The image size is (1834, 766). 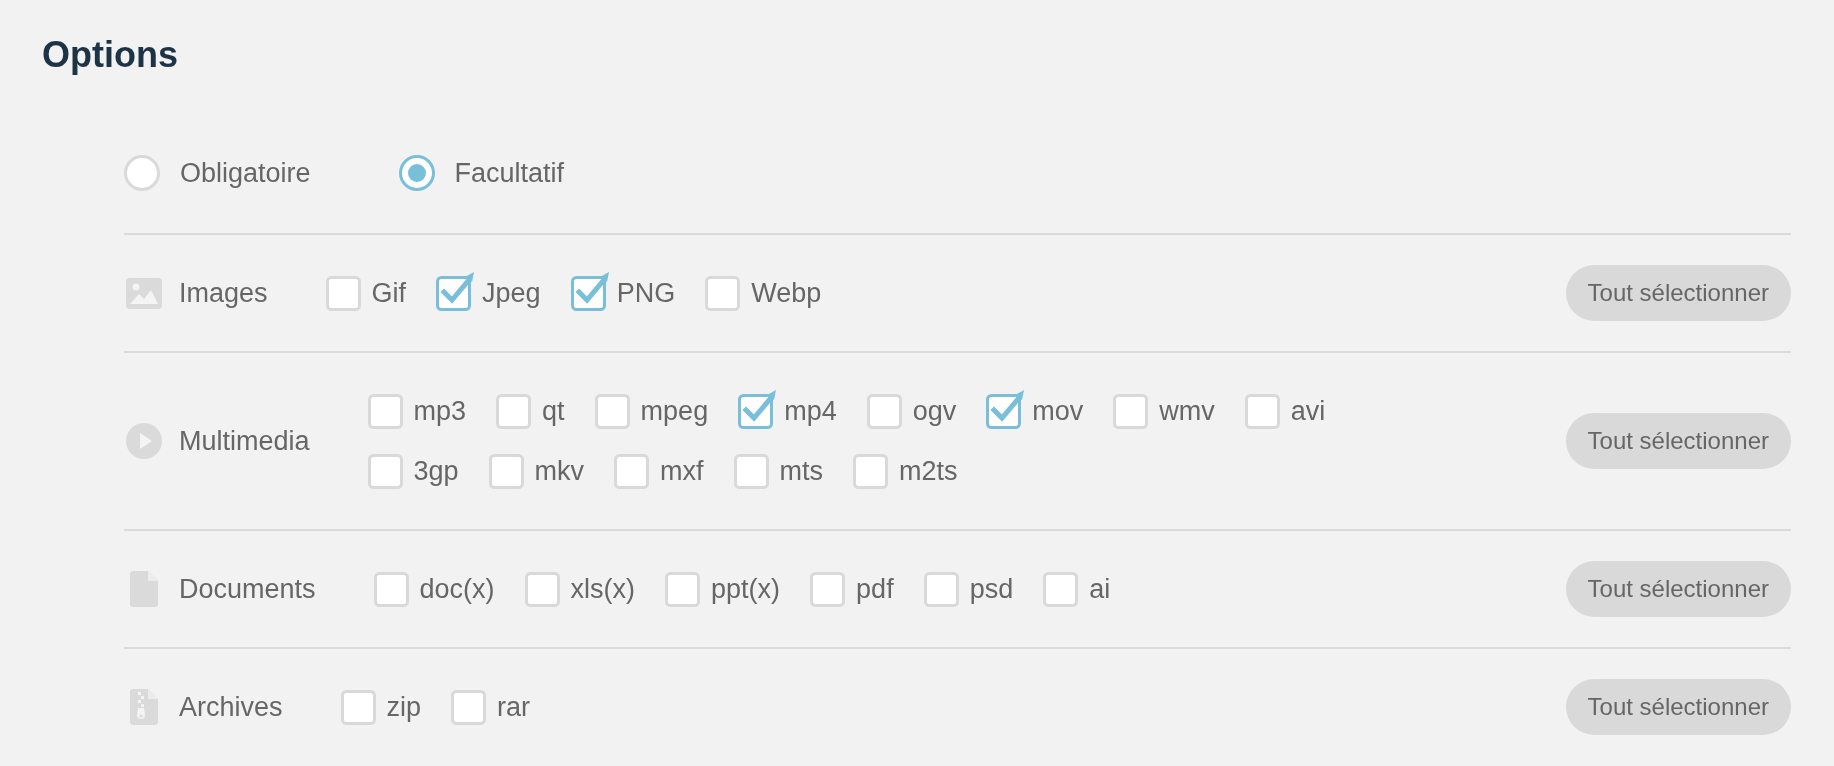 I want to click on picture-icon, so click(x=144, y=293).